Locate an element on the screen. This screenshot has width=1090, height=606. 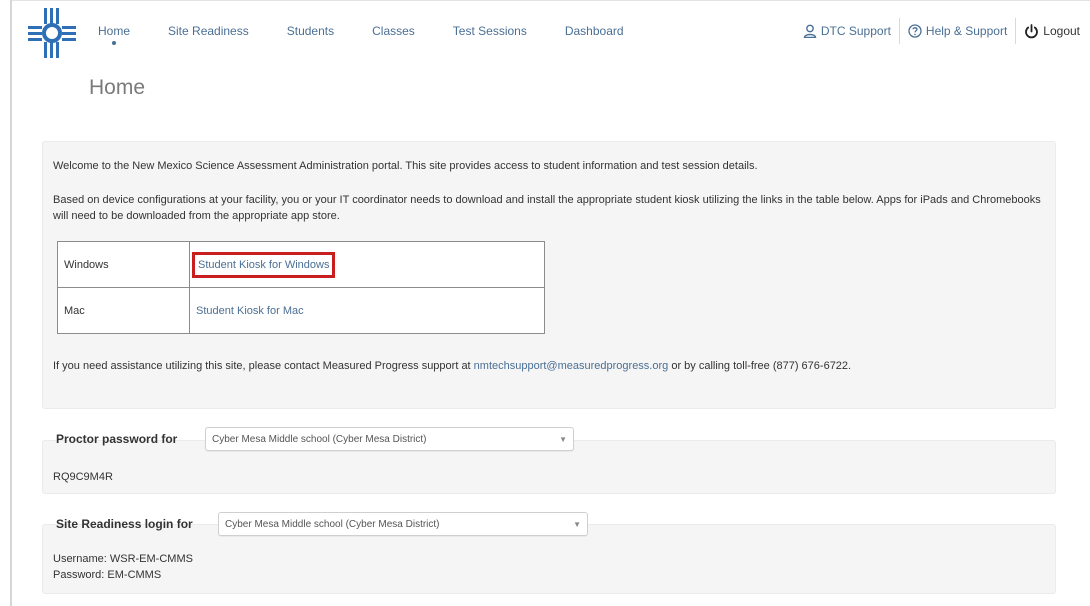
dtc-support-label: DTC Support is located at coordinates (855, 31).